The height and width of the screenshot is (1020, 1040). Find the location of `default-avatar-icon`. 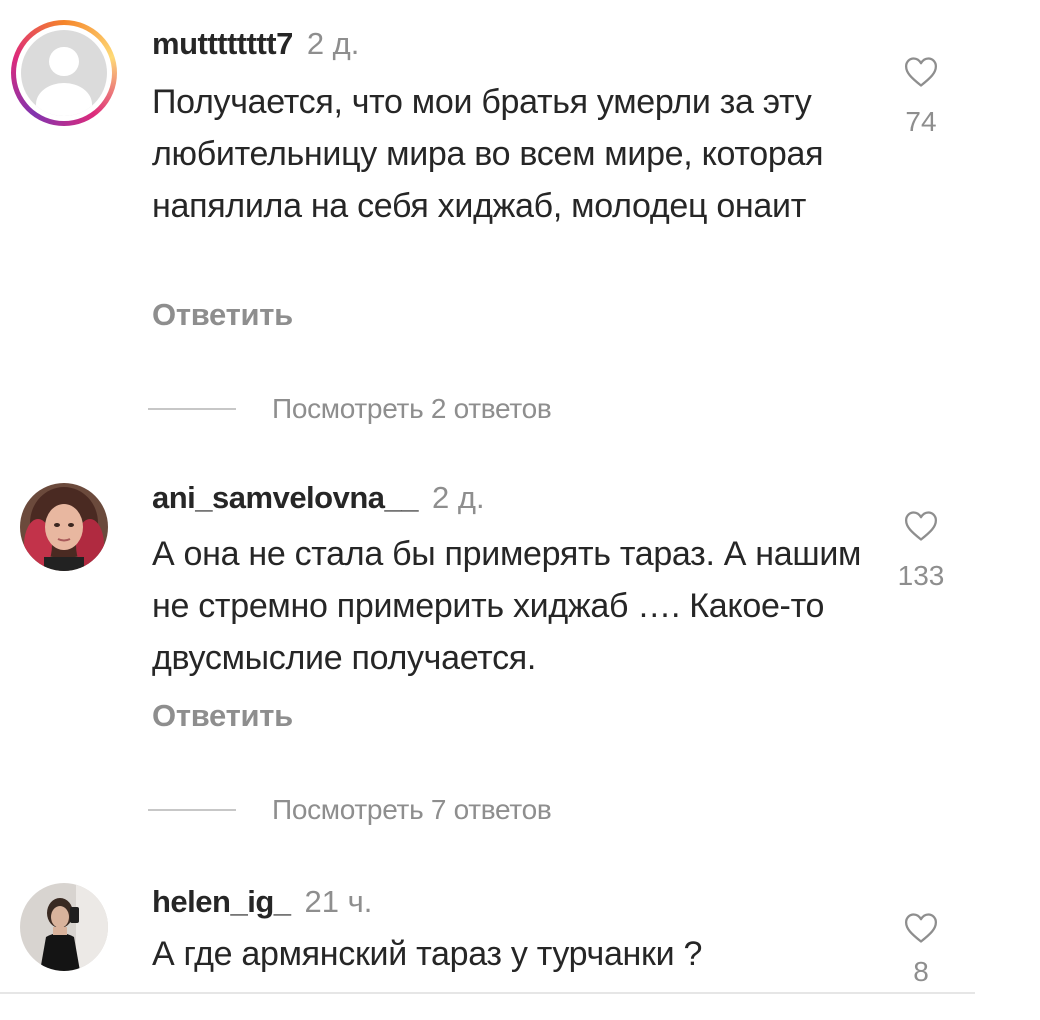

default-avatar-icon is located at coordinates (64, 73).